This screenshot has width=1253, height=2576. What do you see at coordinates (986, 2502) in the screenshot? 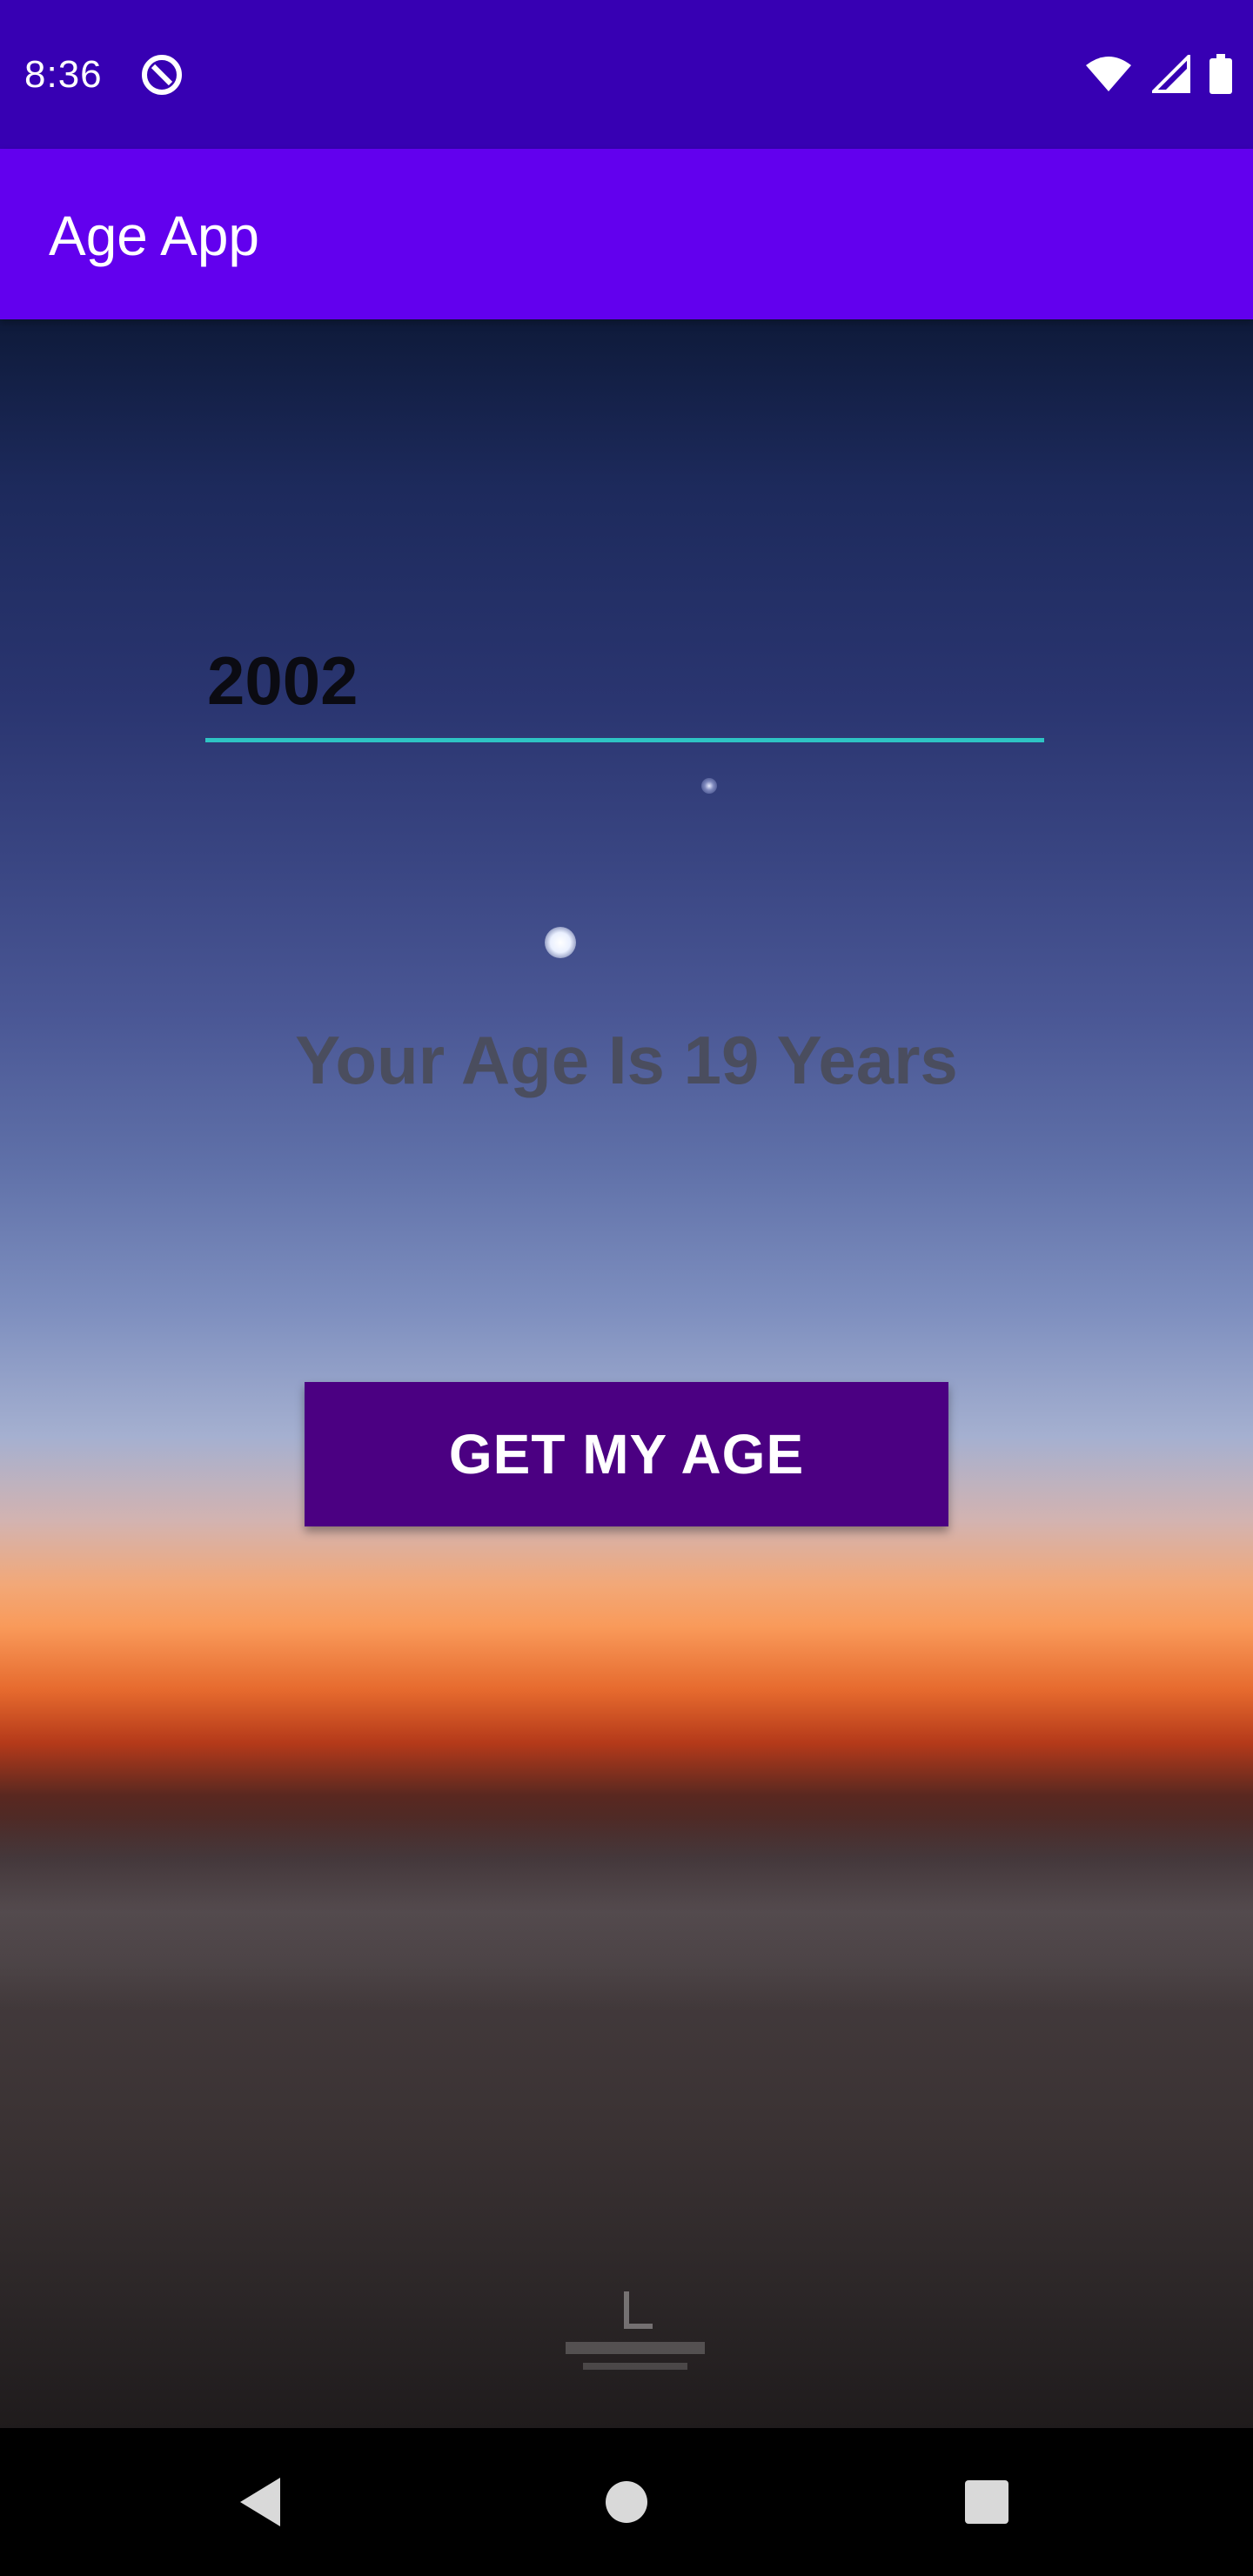
I see `recents-icon` at bounding box center [986, 2502].